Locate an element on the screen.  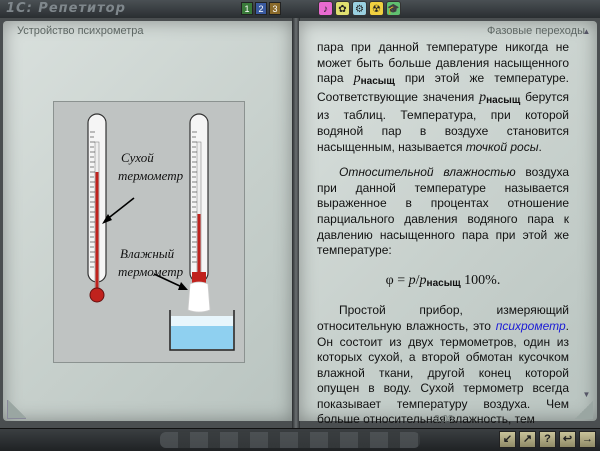
variable-p: p is located at coordinates (357, 79).